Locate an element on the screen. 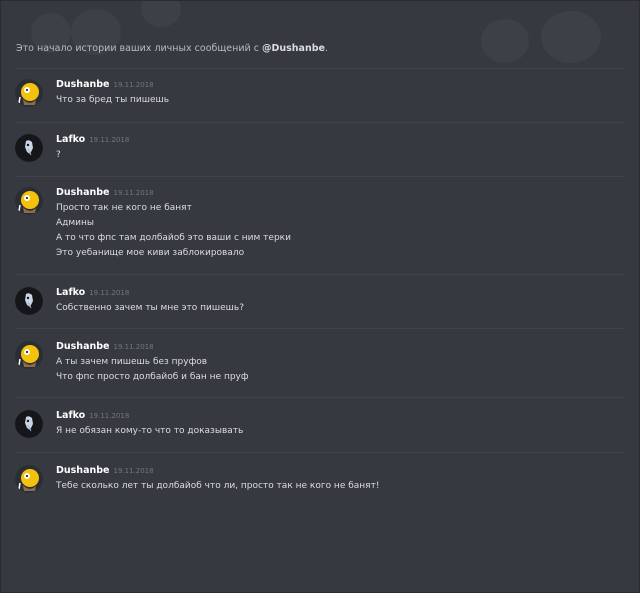 This screenshot has height=593, width=640. message-line: ? is located at coordinates (58, 155).